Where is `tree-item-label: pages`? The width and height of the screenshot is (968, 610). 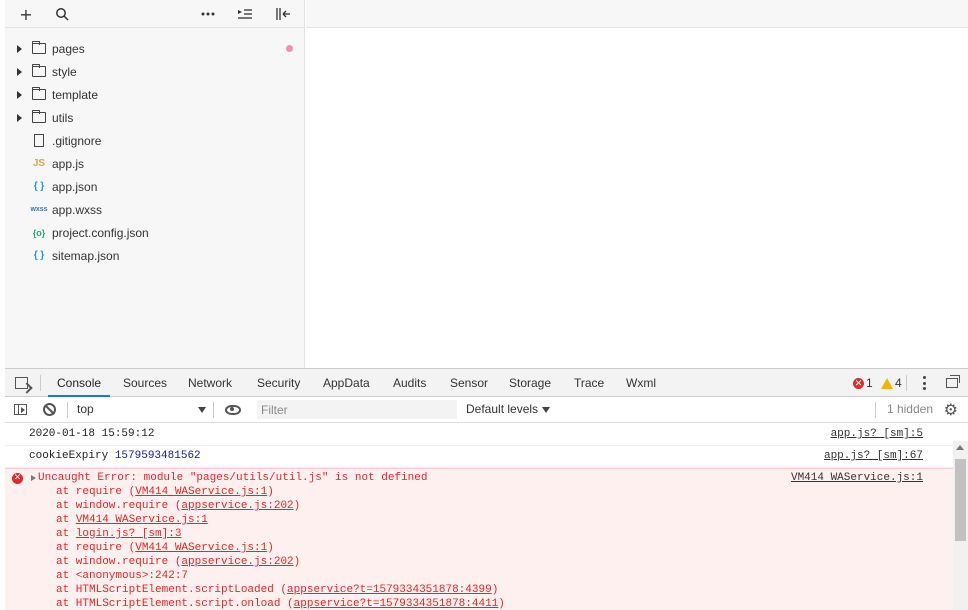 tree-item-label: pages is located at coordinates (68, 48).